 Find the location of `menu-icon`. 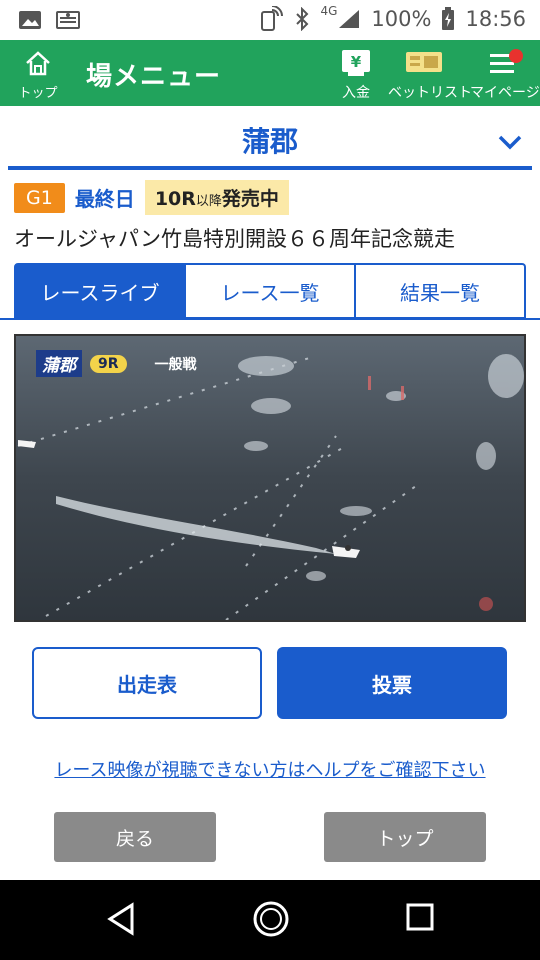

menu-icon is located at coordinates (506, 61).